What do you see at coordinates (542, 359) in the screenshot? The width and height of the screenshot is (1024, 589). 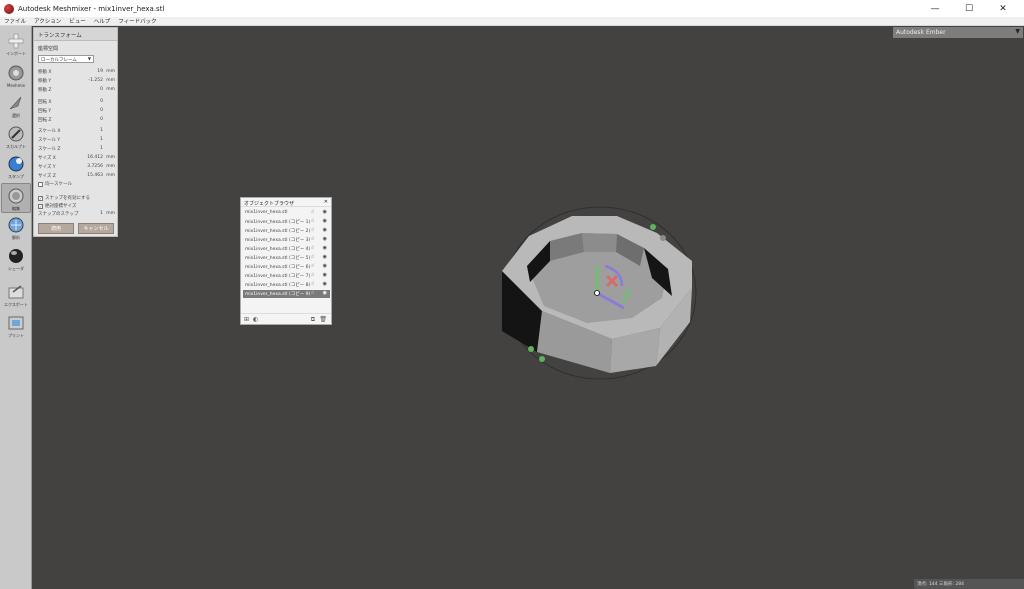 I see `scale-handle-bottom` at bounding box center [542, 359].